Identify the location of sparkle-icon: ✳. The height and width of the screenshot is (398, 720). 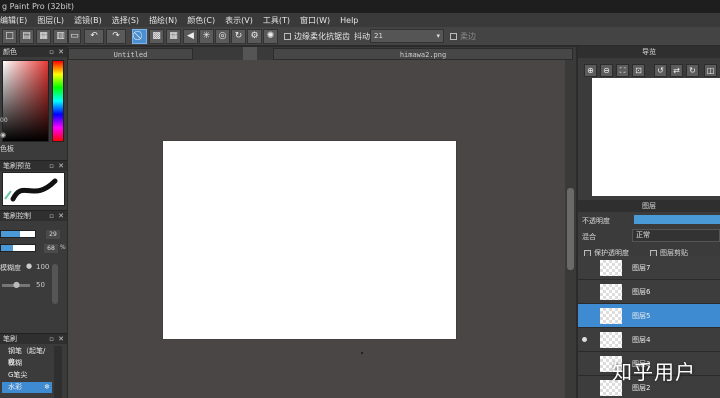
(206, 36).